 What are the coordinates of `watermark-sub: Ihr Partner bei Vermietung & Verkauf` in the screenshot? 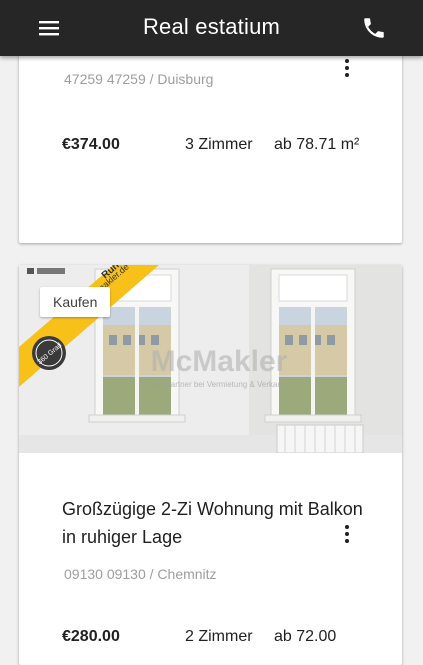 It's located at (219, 384).